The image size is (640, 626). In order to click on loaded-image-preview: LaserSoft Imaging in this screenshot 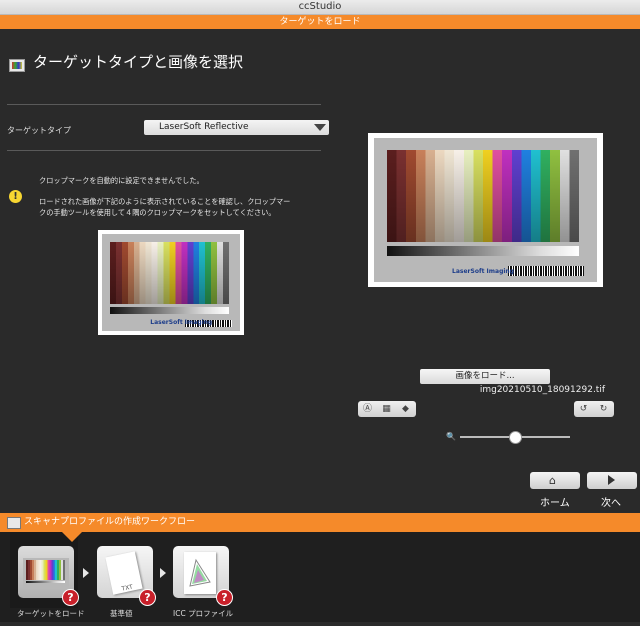, I will do `click(485, 210)`.